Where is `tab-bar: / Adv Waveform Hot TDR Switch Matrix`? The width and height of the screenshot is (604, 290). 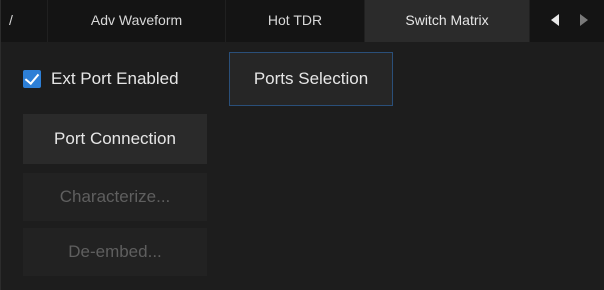
tab-bar: / Adv Waveform Hot TDR Switch Matrix is located at coordinates (302, 21).